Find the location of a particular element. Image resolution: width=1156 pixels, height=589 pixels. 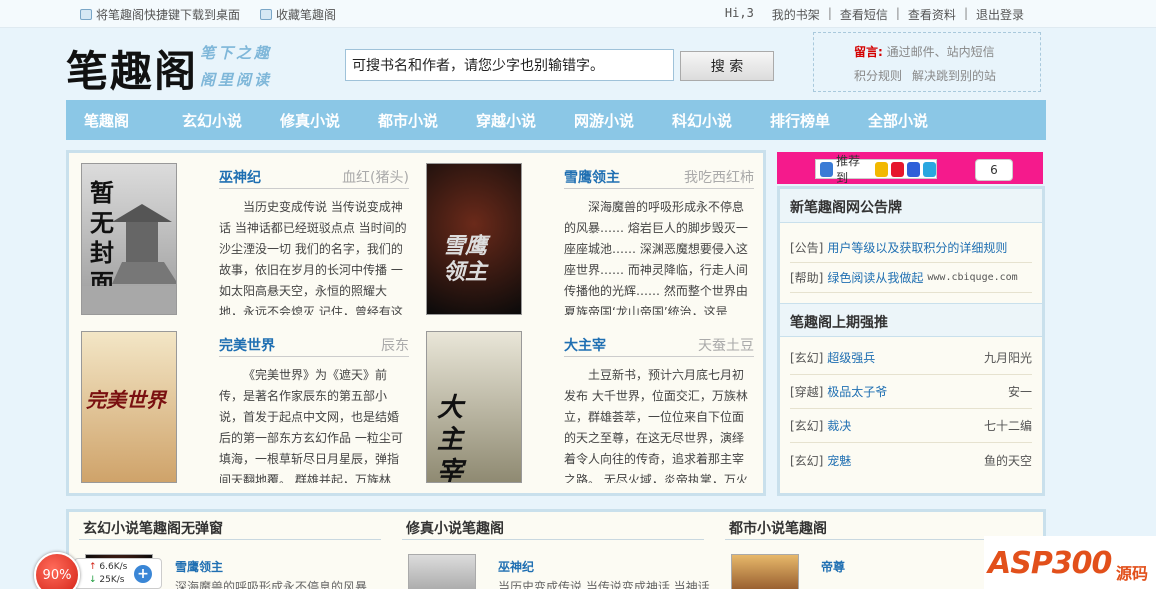

cover-title-art: 完美世界 is located at coordinates (126, 400).